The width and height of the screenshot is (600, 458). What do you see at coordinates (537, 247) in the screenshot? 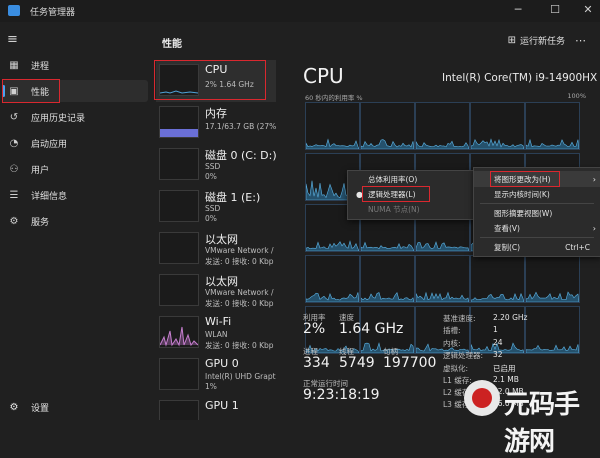
I see `menu-item-copy: 复制(C) Ctrl+C` at bounding box center [537, 247].